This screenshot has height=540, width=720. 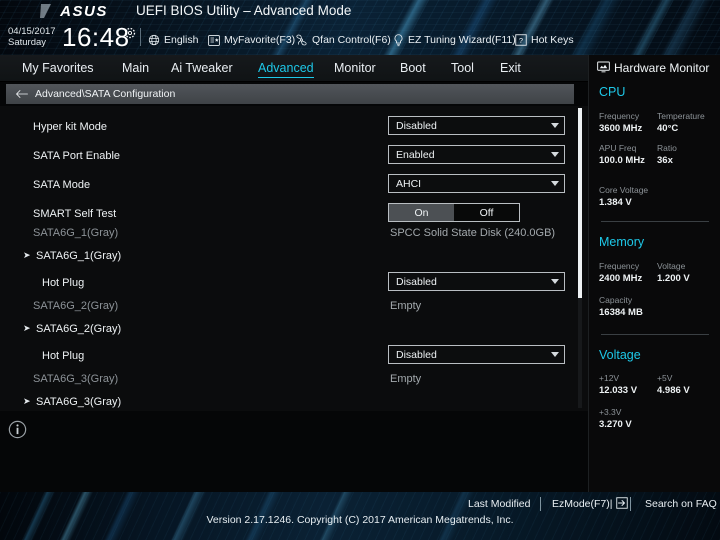 What do you see at coordinates (260, 40) in the screenshot?
I see `header-item-label: MyFavorite(F3)` at bounding box center [260, 40].